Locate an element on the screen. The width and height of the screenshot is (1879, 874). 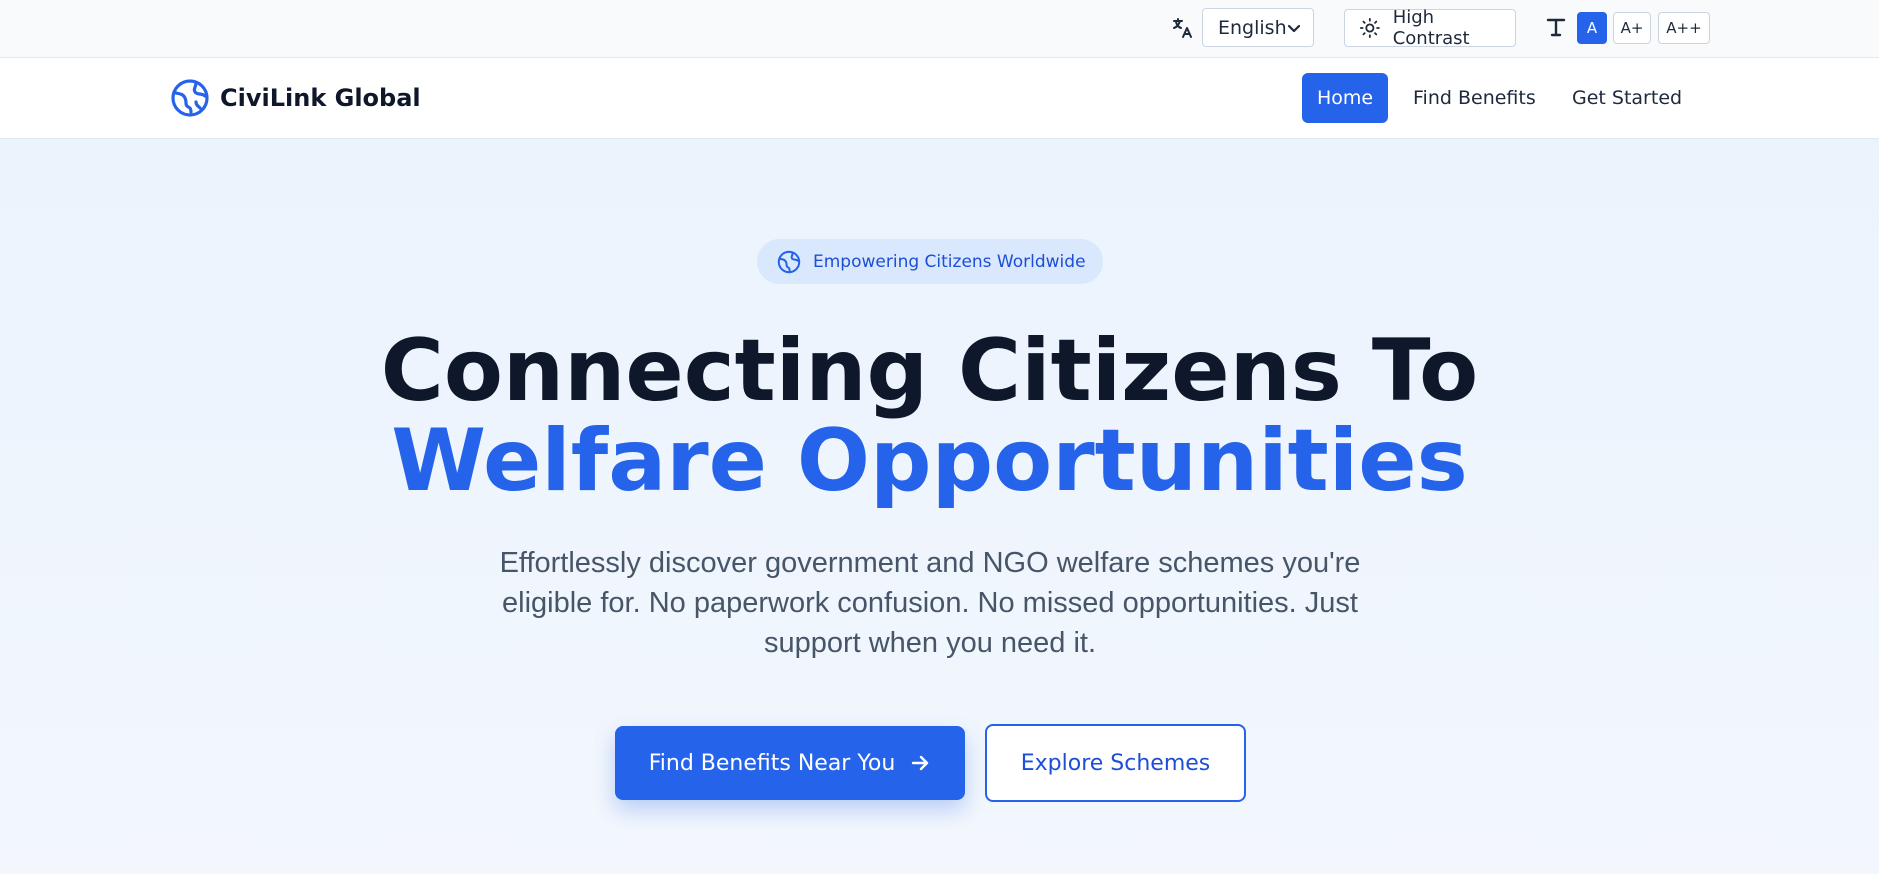
chevron-down-icon is located at coordinates (1294, 28).